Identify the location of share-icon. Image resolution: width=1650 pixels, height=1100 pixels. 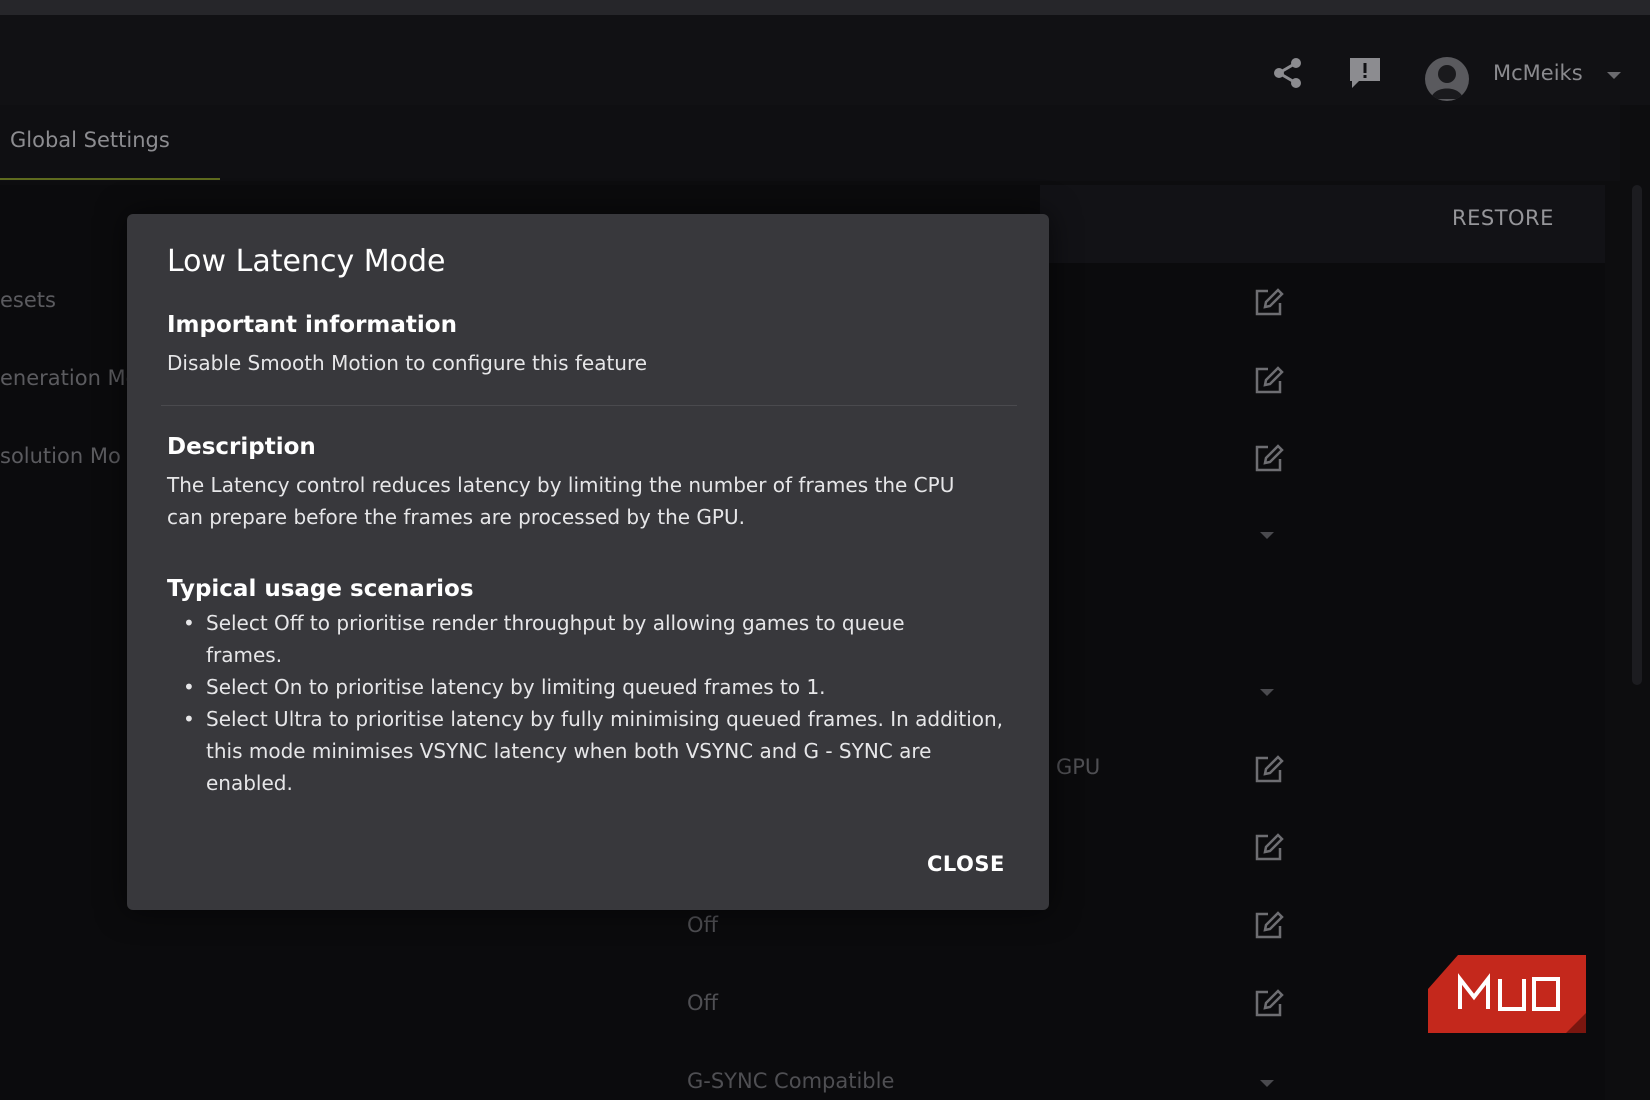
(1287, 73).